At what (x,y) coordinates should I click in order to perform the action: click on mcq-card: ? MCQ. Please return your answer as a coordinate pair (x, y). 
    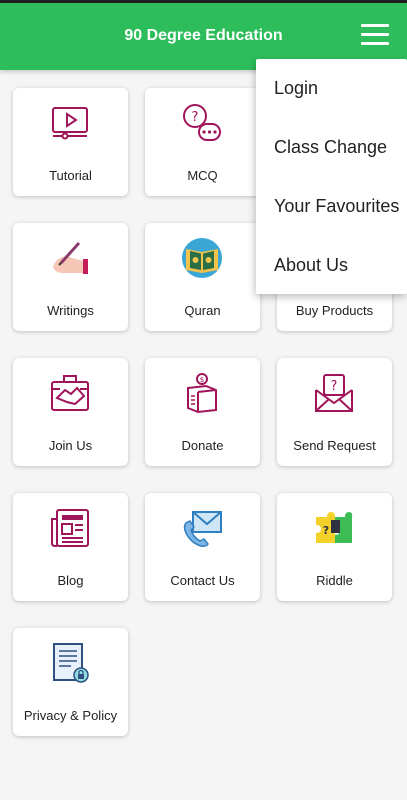
    Looking at the image, I should click on (202, 142).